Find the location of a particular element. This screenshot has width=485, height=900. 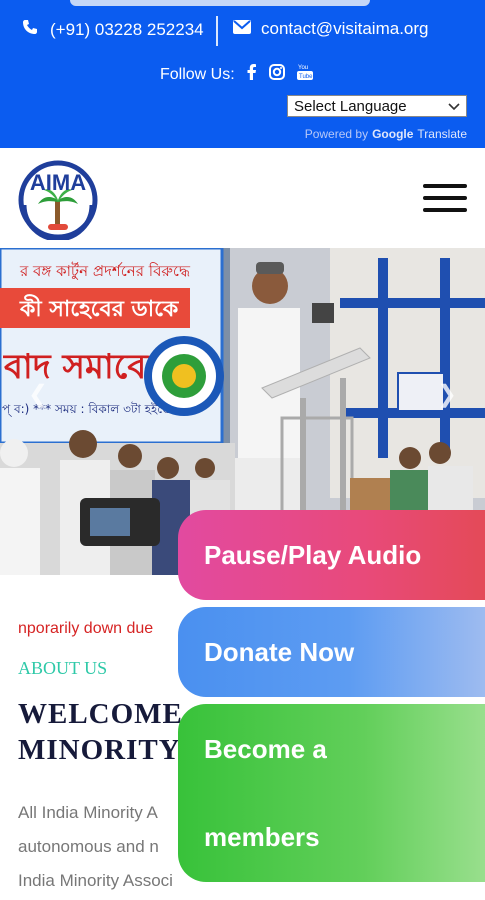

facebook-icon is located at coordinates (252, 74).